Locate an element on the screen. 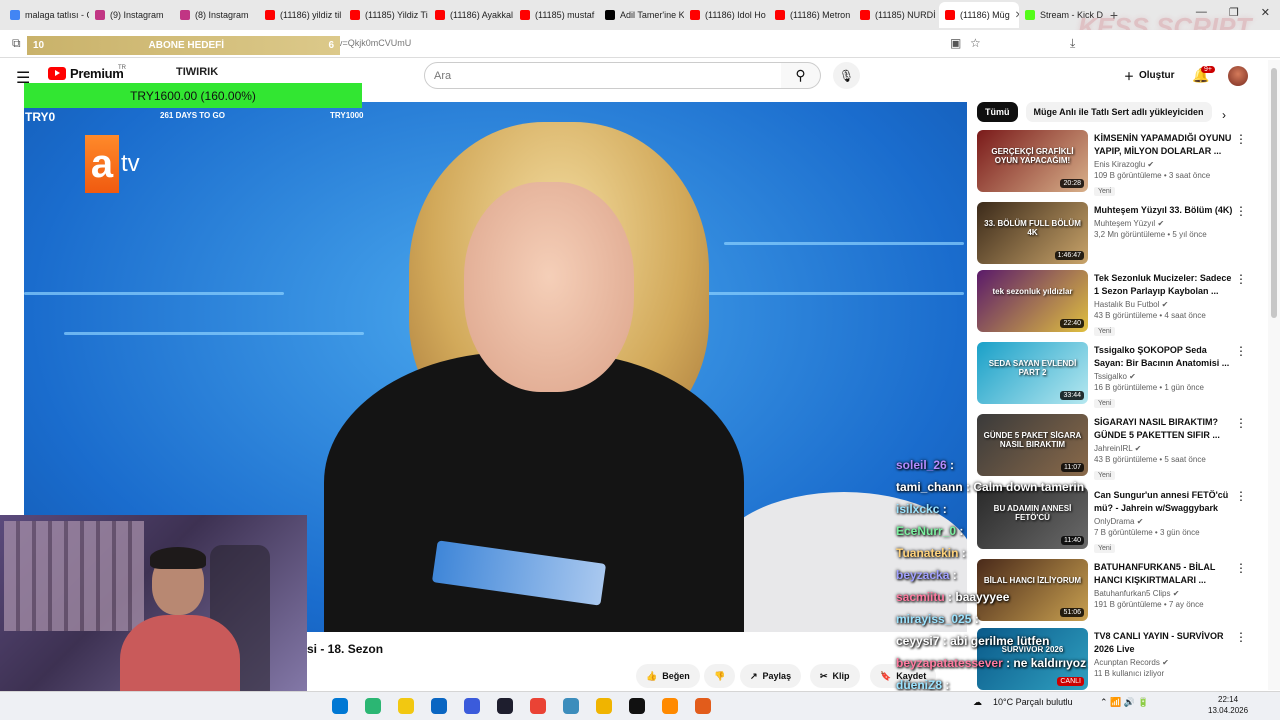 This screenshot has width=1280, height=720. recommendation-channel: Hastalık Bu Futbol ✔ is located at coordinates (1164, 304).